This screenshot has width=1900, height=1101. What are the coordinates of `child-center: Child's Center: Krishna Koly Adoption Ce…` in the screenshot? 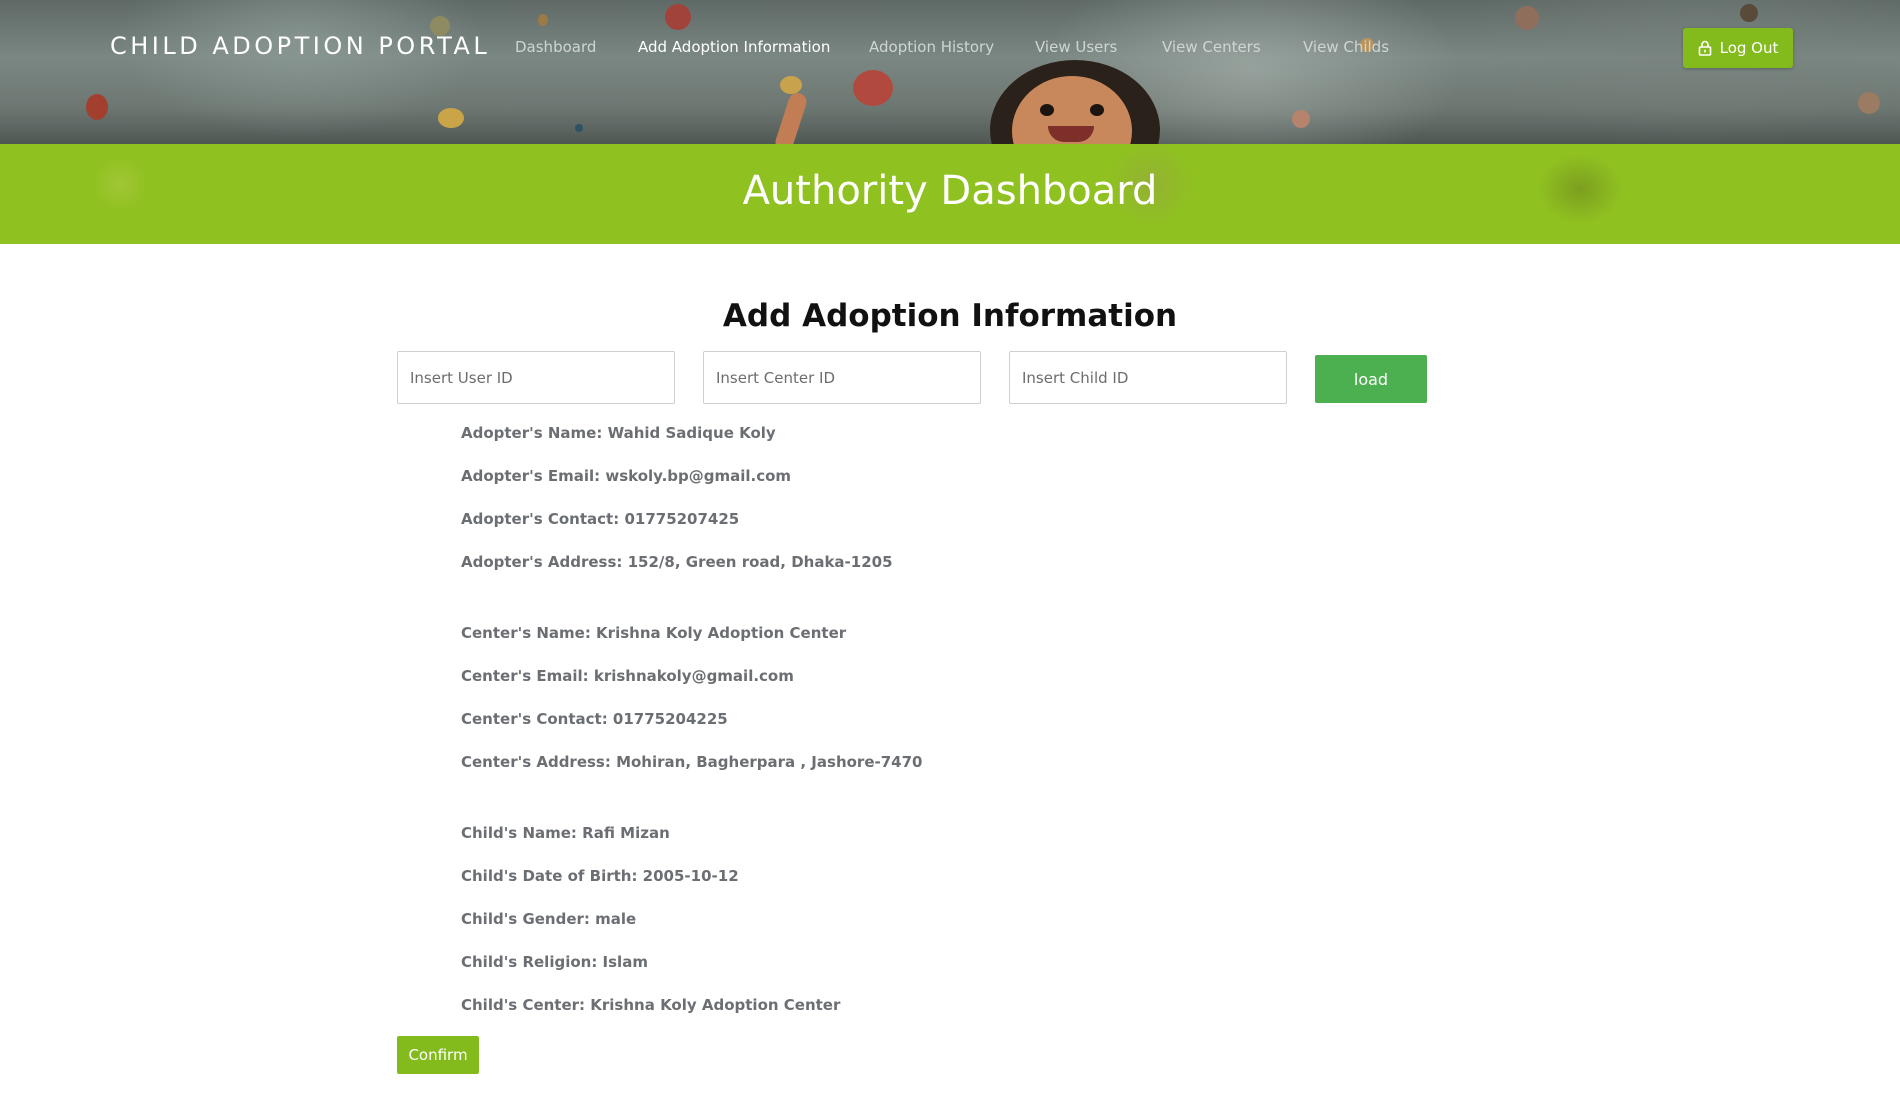 It's located at (651, 1005).